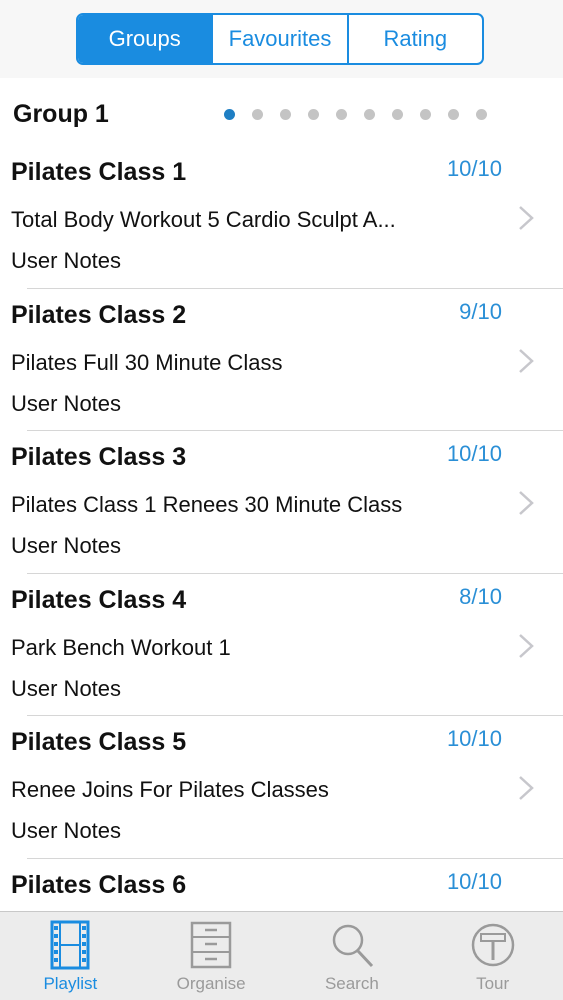  What do you see at coordinates (211, 983) in the screenshot?
I see `tab-label-organise: Organise` at bounding box center [211, 983].